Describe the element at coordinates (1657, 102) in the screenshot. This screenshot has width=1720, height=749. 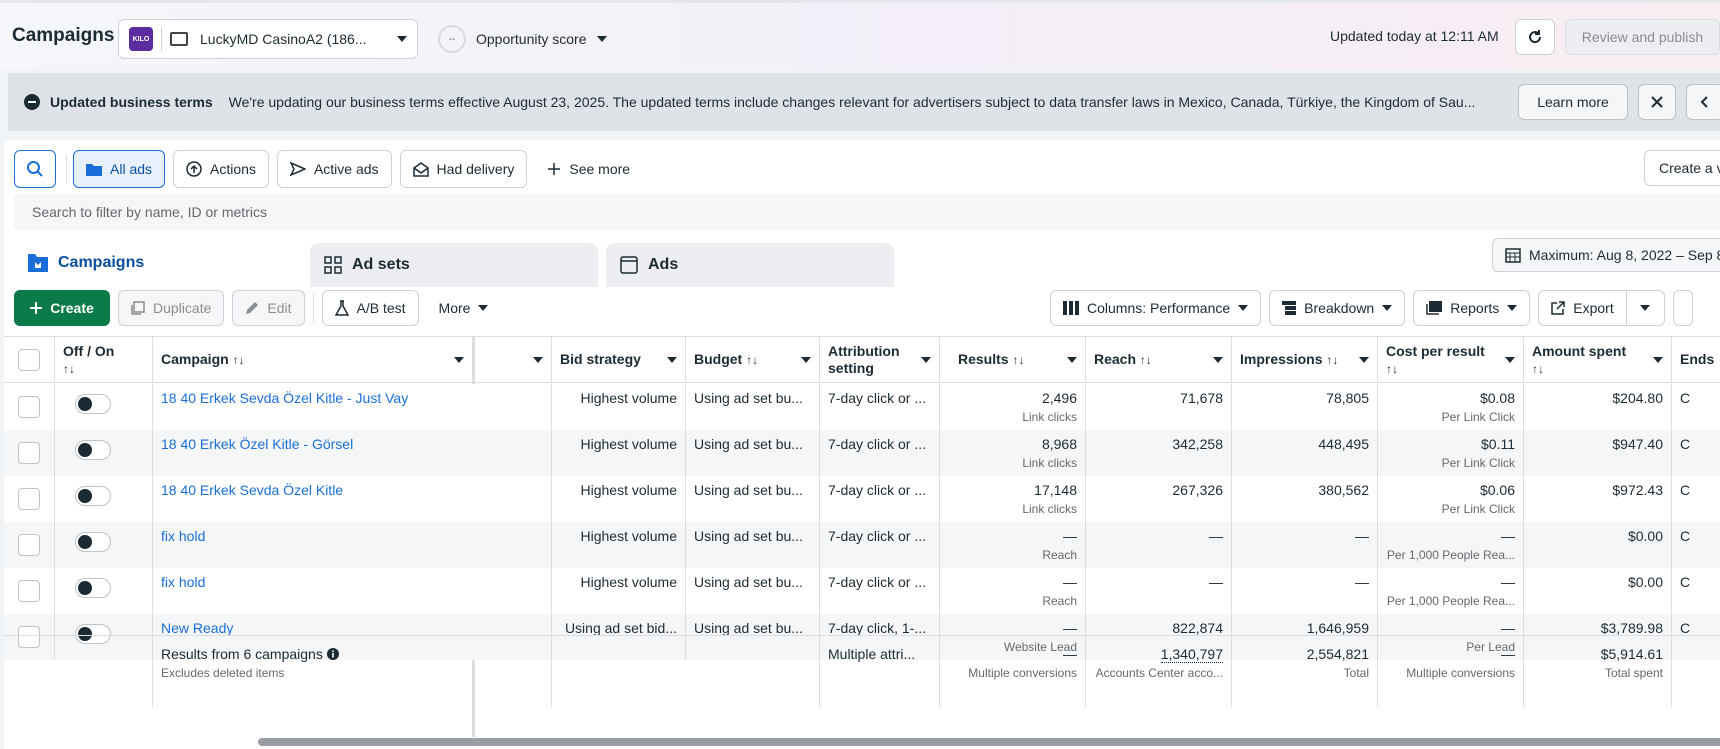
I see `close-banner-button` at that location.